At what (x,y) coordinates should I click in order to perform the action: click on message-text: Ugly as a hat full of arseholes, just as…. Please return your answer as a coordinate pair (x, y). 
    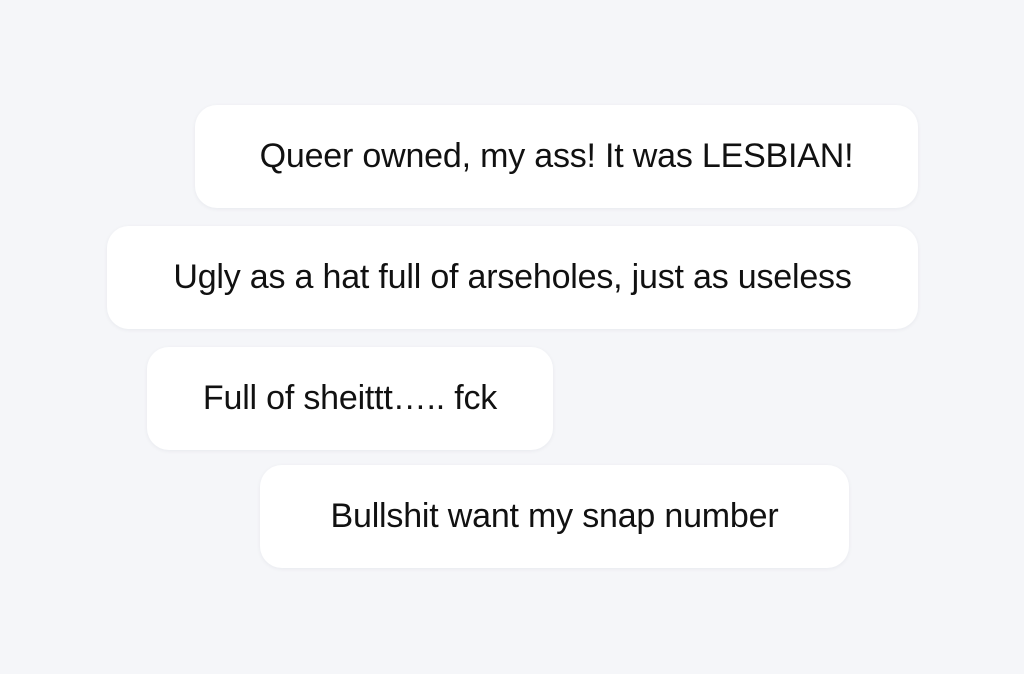
    Looking at the image, I should click on (512, 277).